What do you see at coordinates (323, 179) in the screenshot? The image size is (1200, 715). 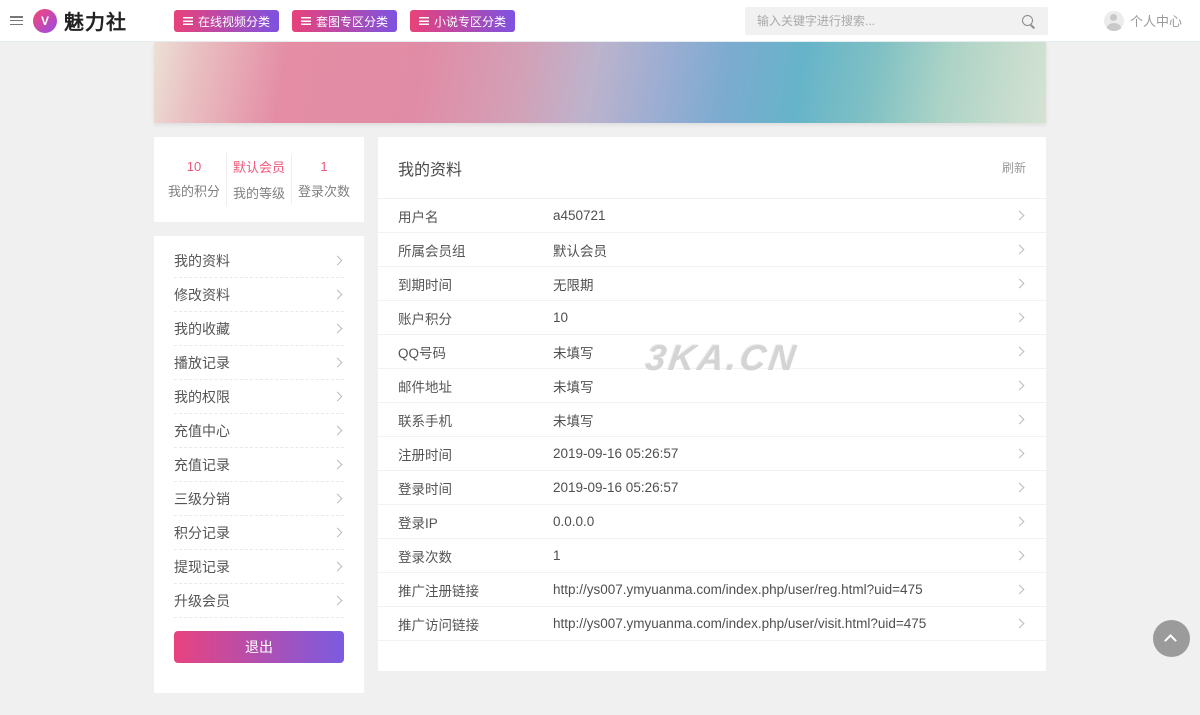 I see `stat-logins: 1 登录次数` at bounding box center [323, 179].